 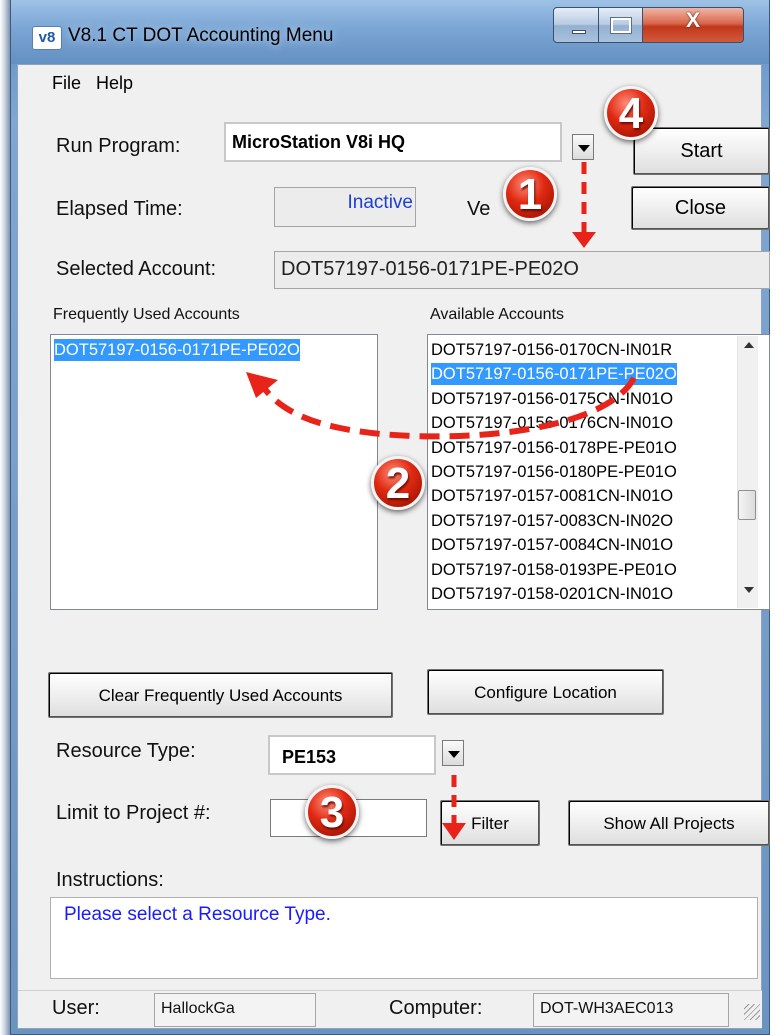 What do you see at coordinates (398, 483) in the screenshot?
I see `callout-badge-2: 2` at bounding box center [398, 483].